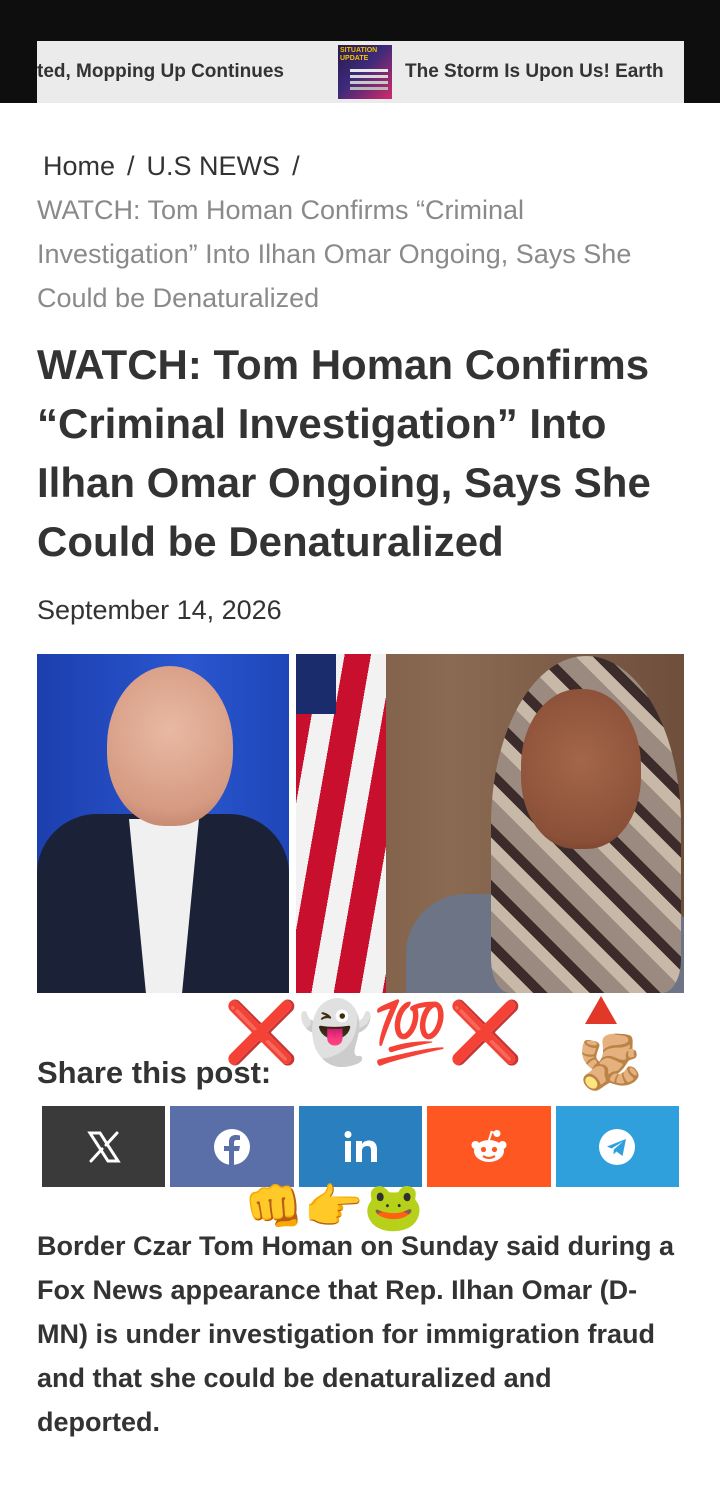  Describe the element at coordinates (610, 1063) in the screenshot. I see `ginger-root-sticker: 🫚` at that location.